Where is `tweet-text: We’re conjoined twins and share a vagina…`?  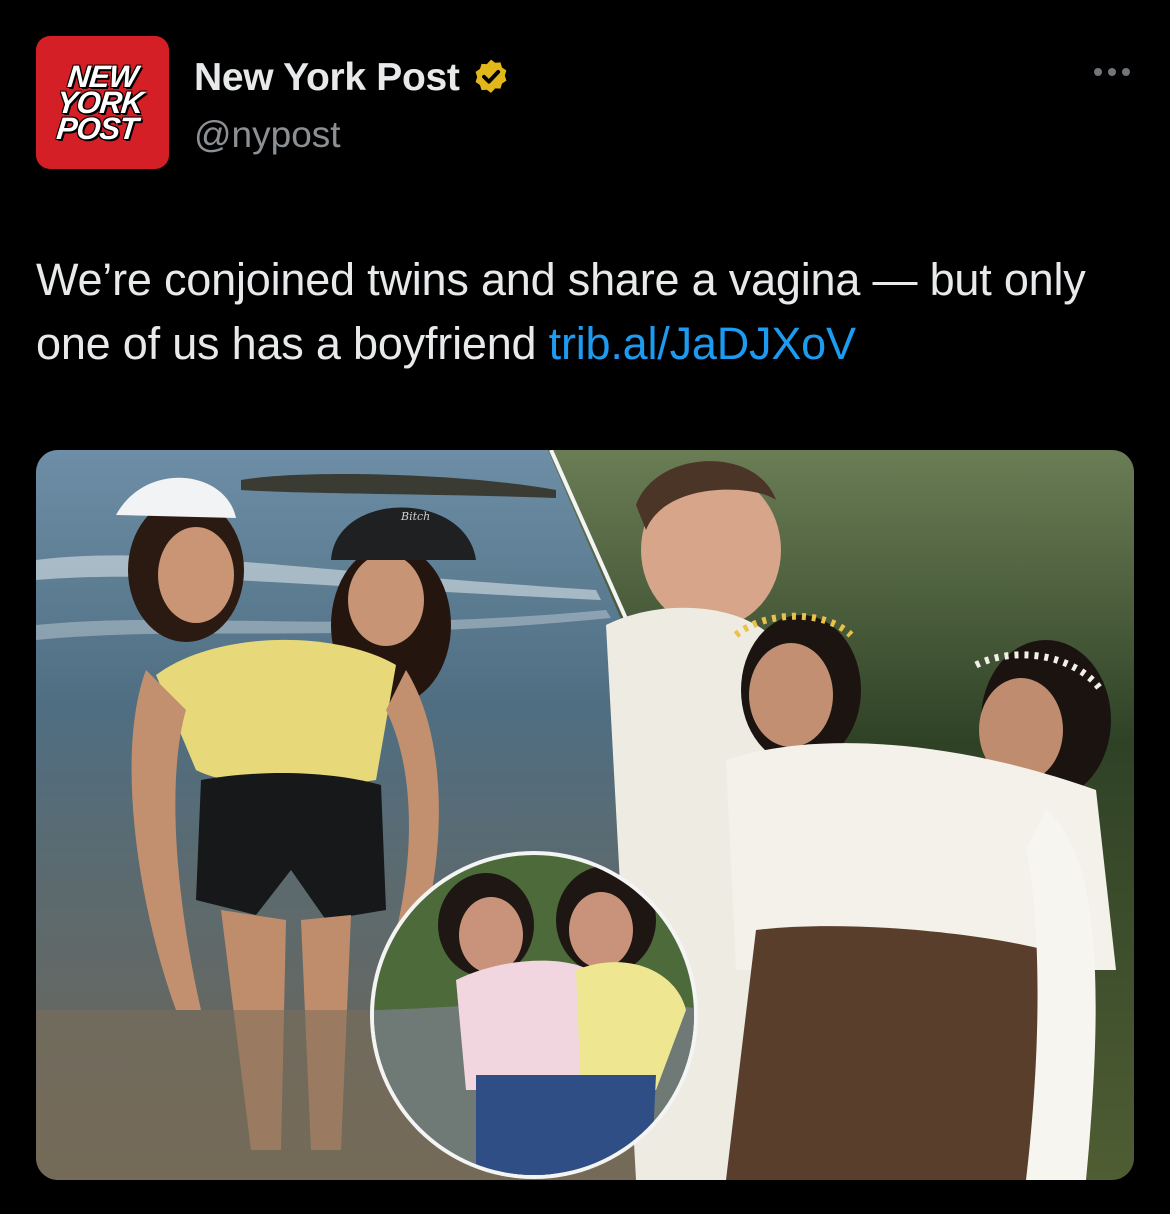 tweet-text: We’re conjoined twins and share a vagina… is located at coordinates (591, 312).